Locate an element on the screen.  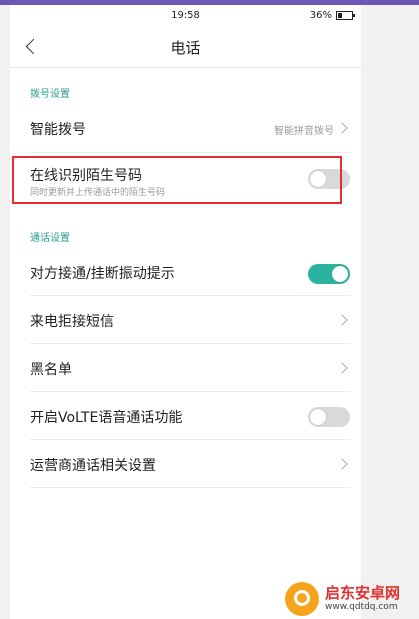
smart-dial-row: 智能拨号 智能拼音拨号 is located at coordinates (190, 128).